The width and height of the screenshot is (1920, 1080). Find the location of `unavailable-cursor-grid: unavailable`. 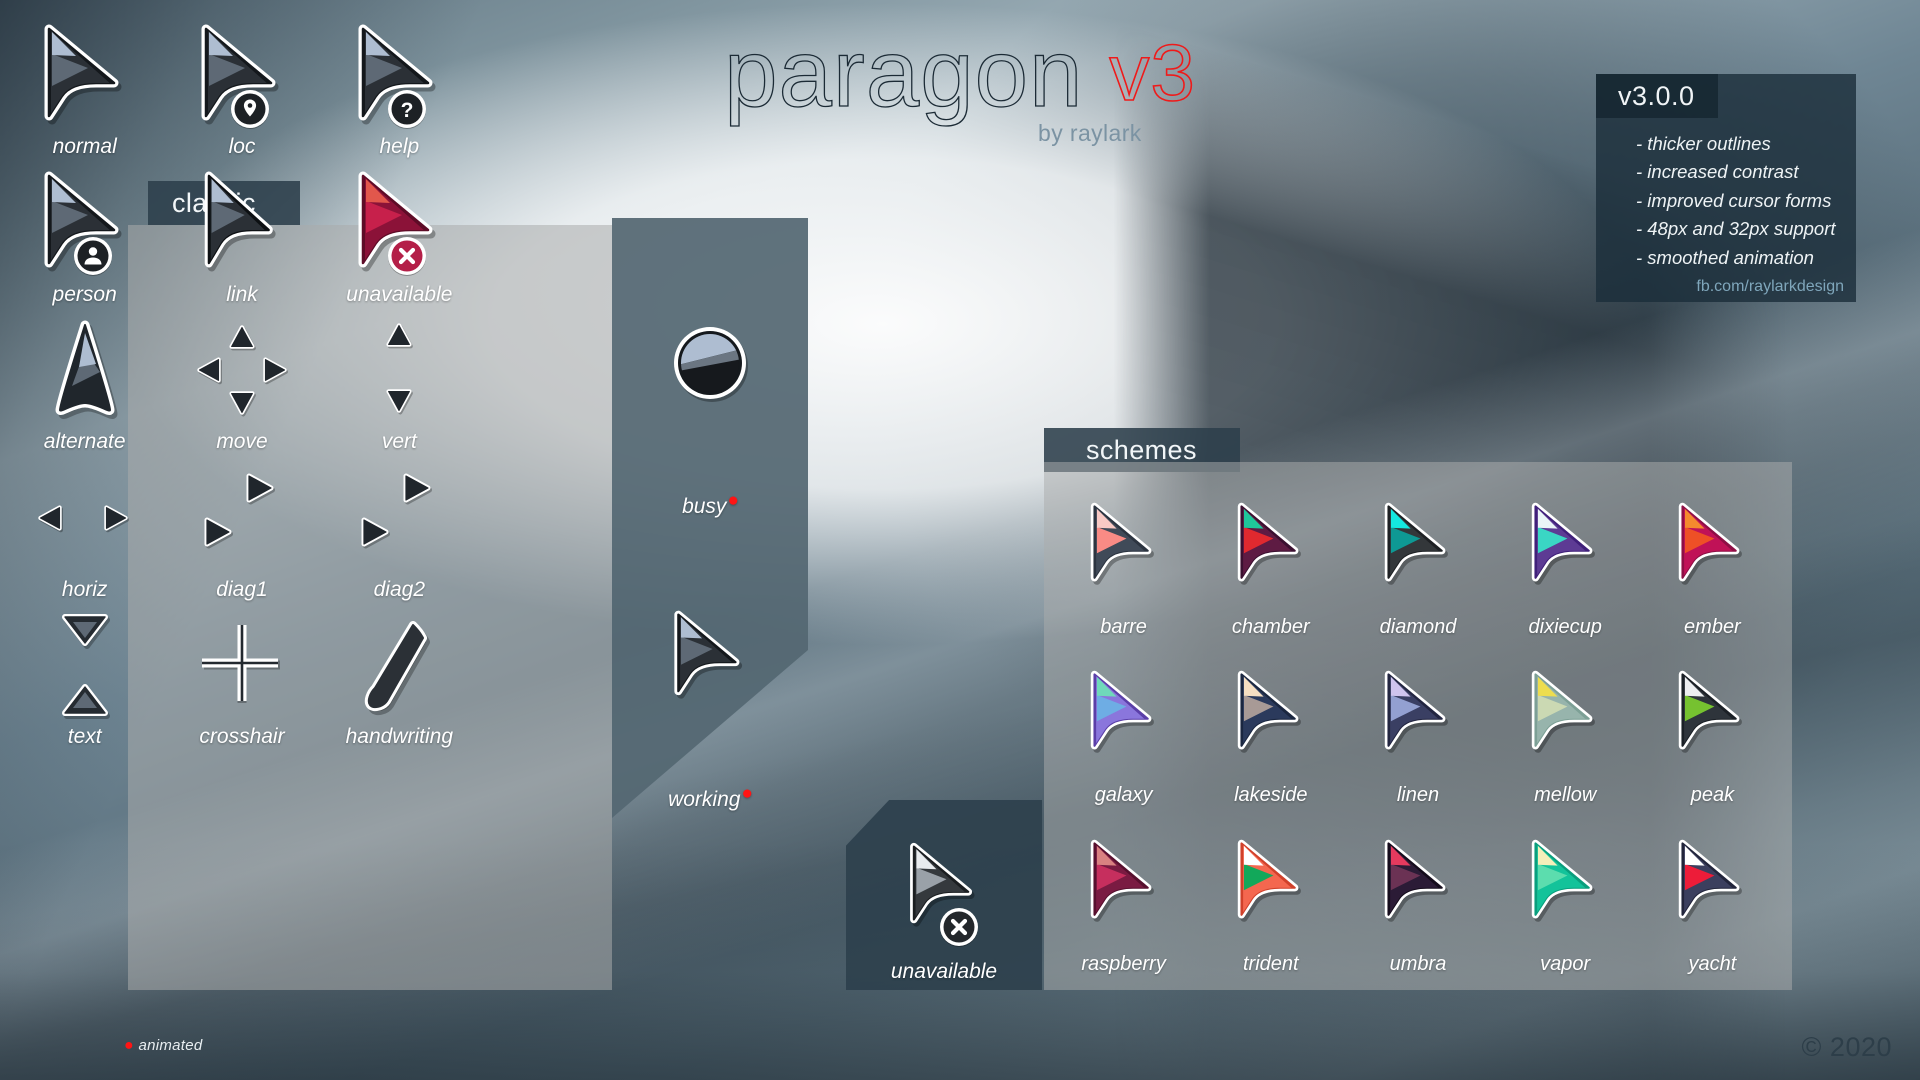

unavailable-cursor-grid: unavailable is located at coordinates (944, 895).